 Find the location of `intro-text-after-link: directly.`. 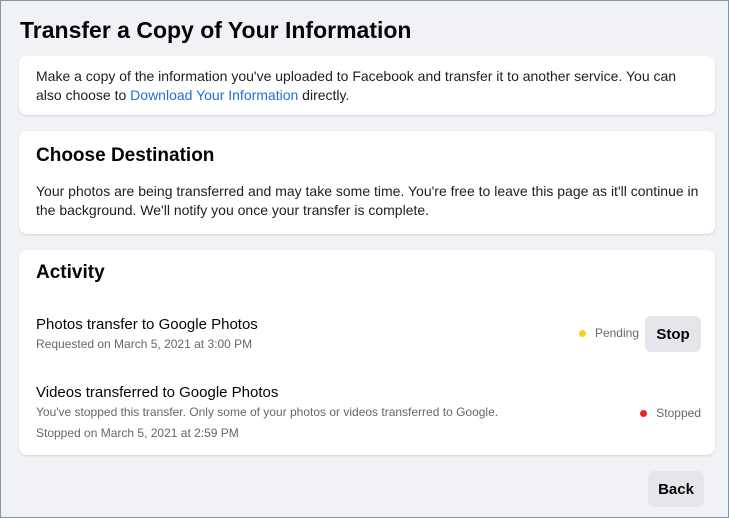

intro-text-after-link: directly. is located at coordinates (324, 95).